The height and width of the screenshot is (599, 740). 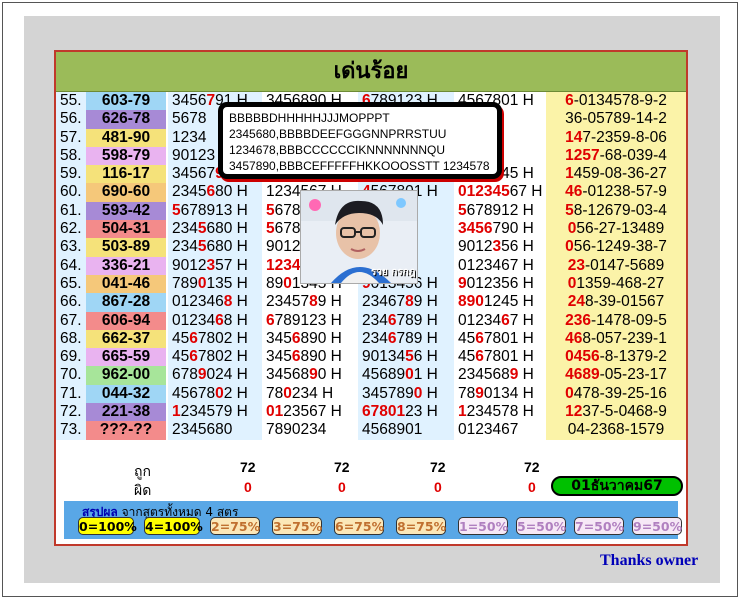 What do you see at coordinates (508, 393) in the screenshot?
I see `digits: 0134 H` at bounding box center [508, 393].